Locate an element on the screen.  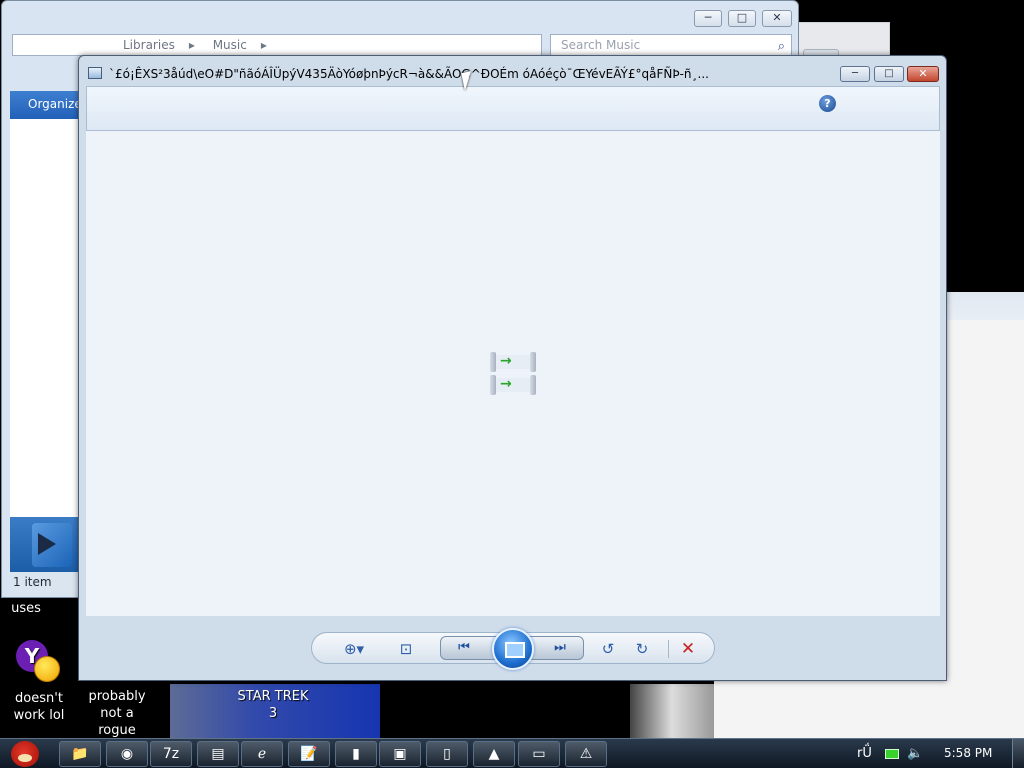
previous-icon: ⏮ is located at coordinates (464, 648).